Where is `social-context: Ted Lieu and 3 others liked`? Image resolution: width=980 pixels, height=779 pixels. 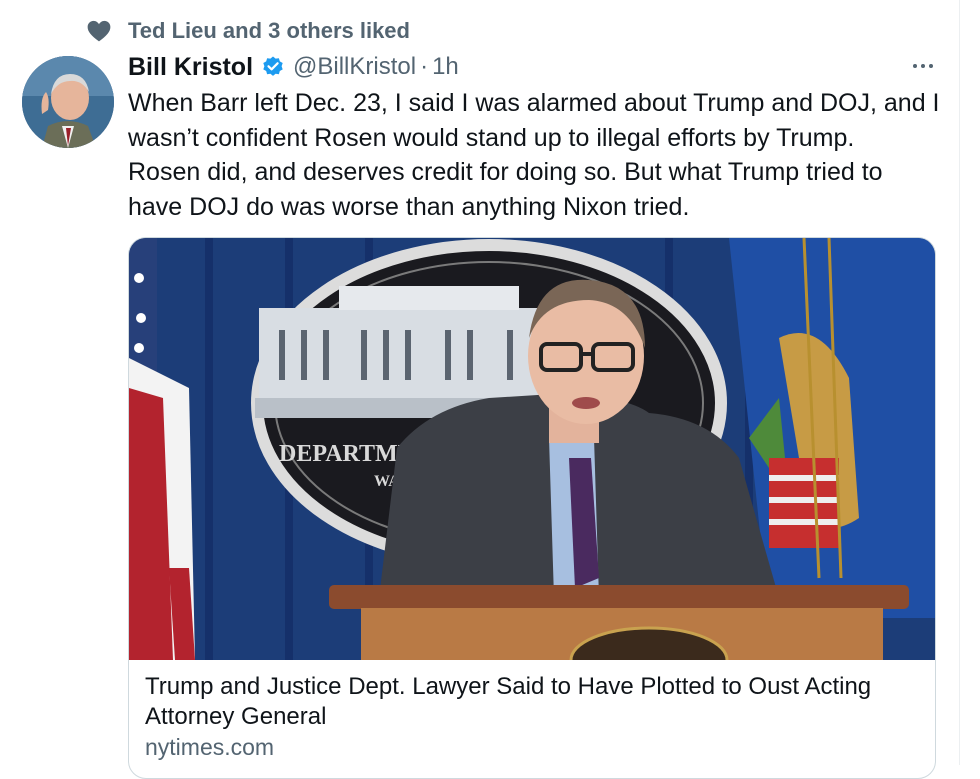
social-context: Ted Lieu and 3 others liked is located at coordinates (248, 31).